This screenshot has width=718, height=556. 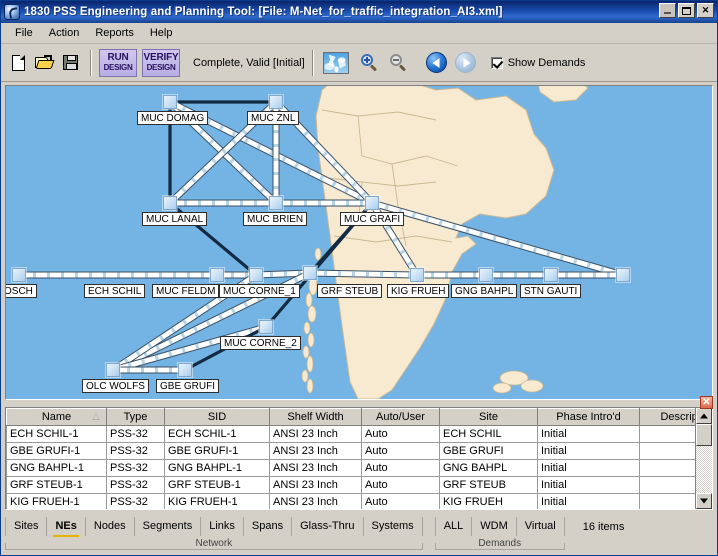 What do you see at coordinates (113, 370) in the screenshot?
I see `map-node-olc-wolfs` at bounding box center [113, 370].